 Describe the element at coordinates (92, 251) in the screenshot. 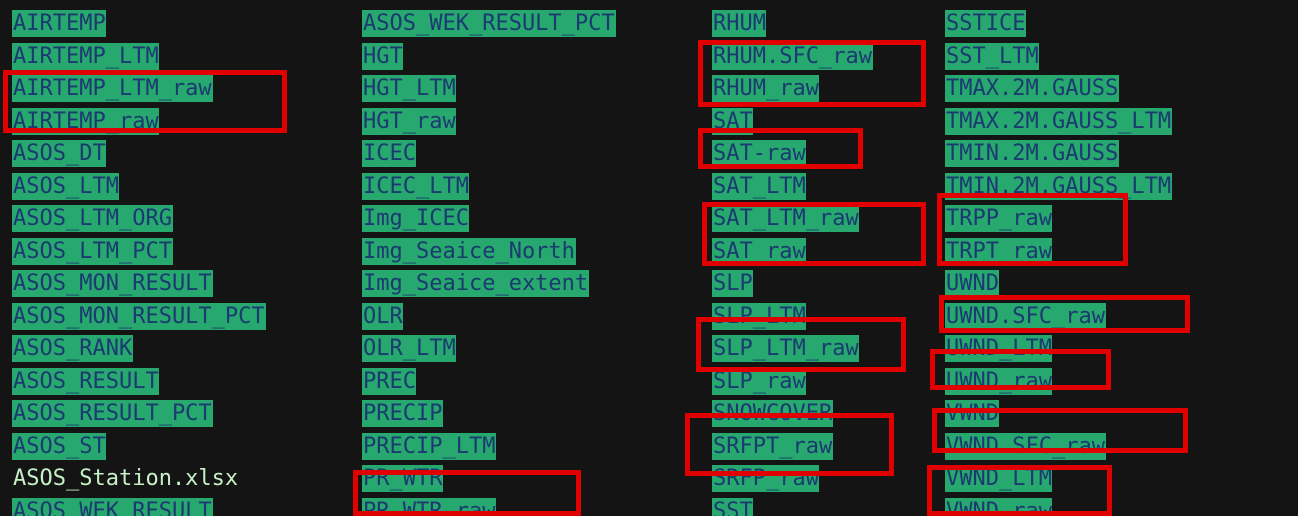

I see `listing-entry: ASOS_LTM_PCT` at that location.